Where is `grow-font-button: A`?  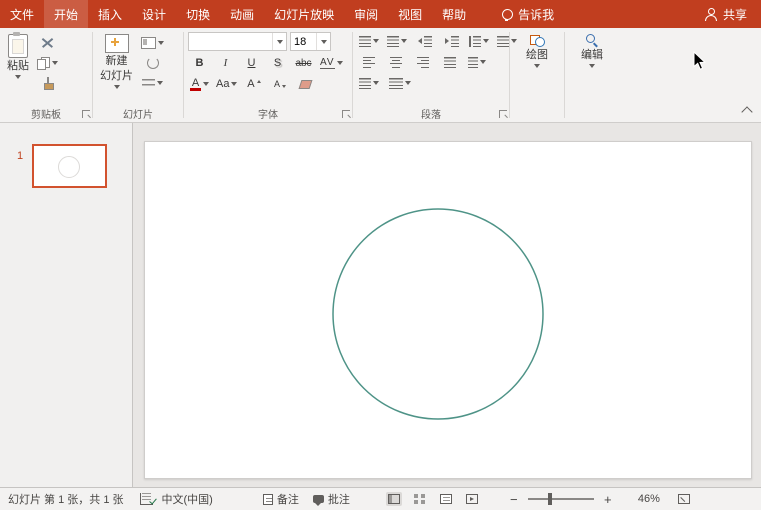
grow-font-button: A is located at coordinates (253, 84).